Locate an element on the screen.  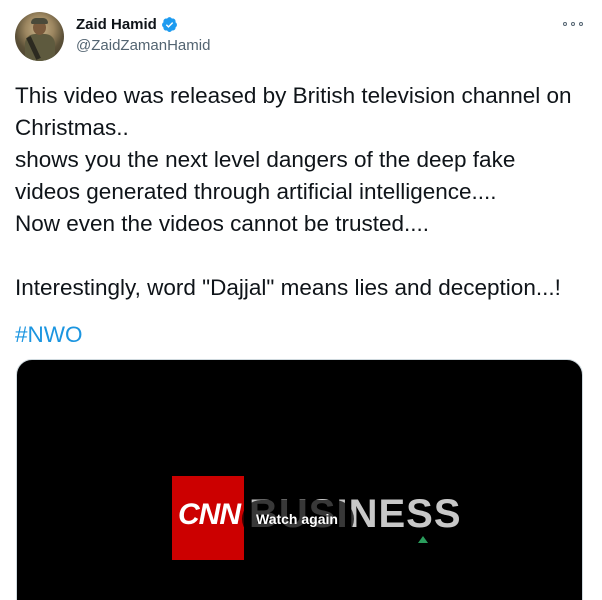
author-name-row: Zaid Hamid is located at coordinates (127, 24).